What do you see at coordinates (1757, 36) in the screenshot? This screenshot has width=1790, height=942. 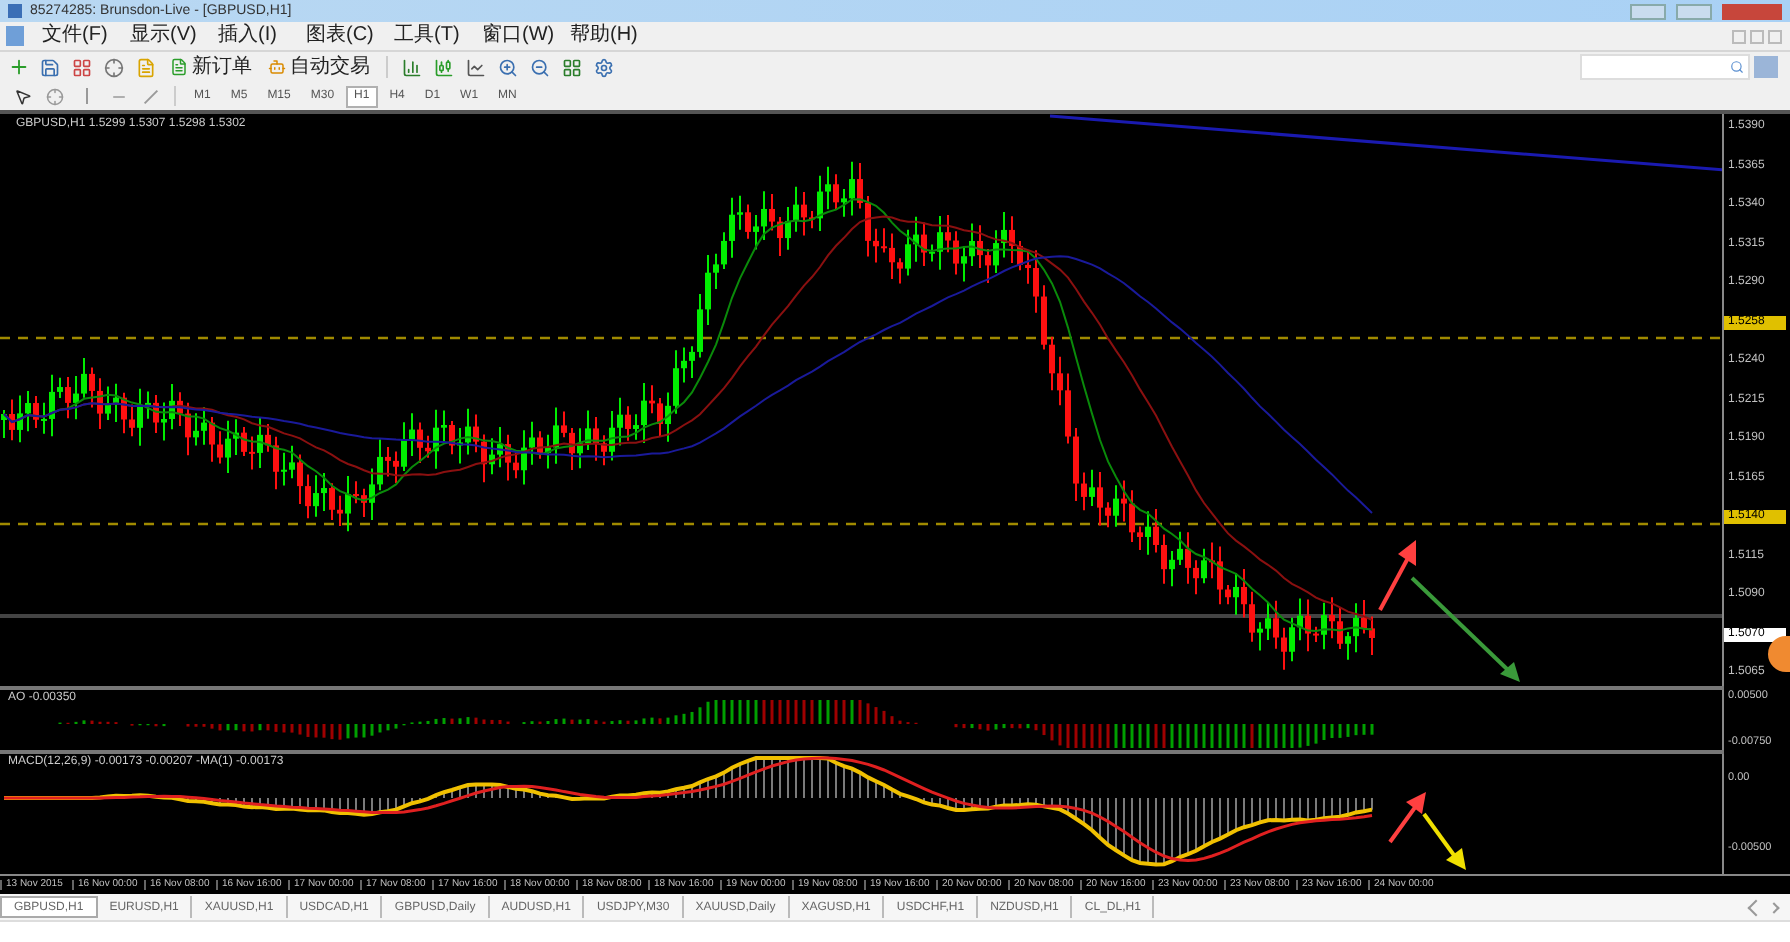 I see `restore-doc-icon` at bounding box center [1757, 36].